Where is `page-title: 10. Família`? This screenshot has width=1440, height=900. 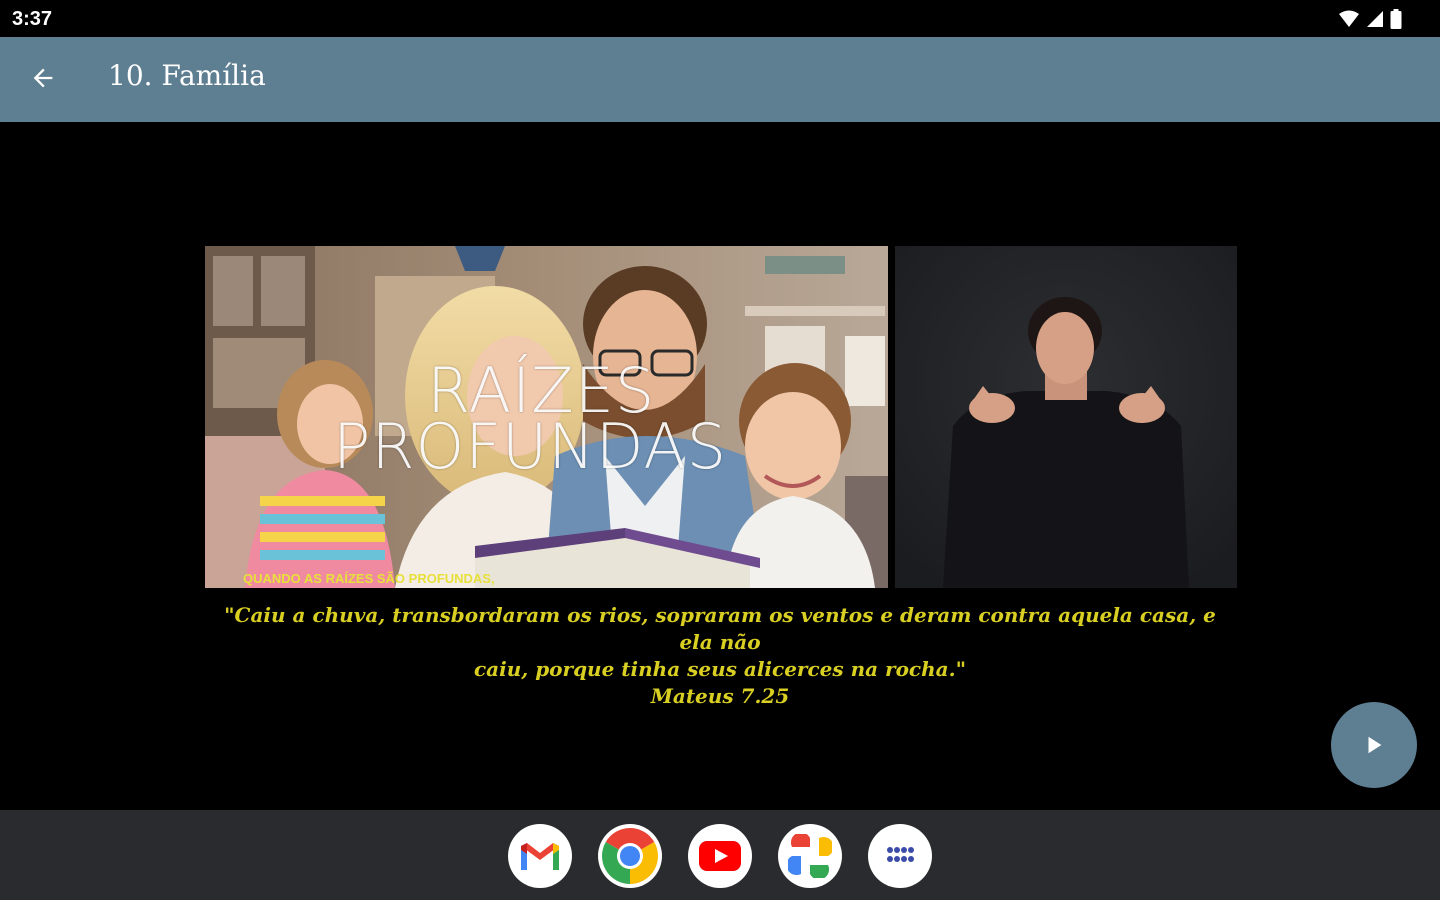 page-title: 10. Família is located at coordinates (187, 75).